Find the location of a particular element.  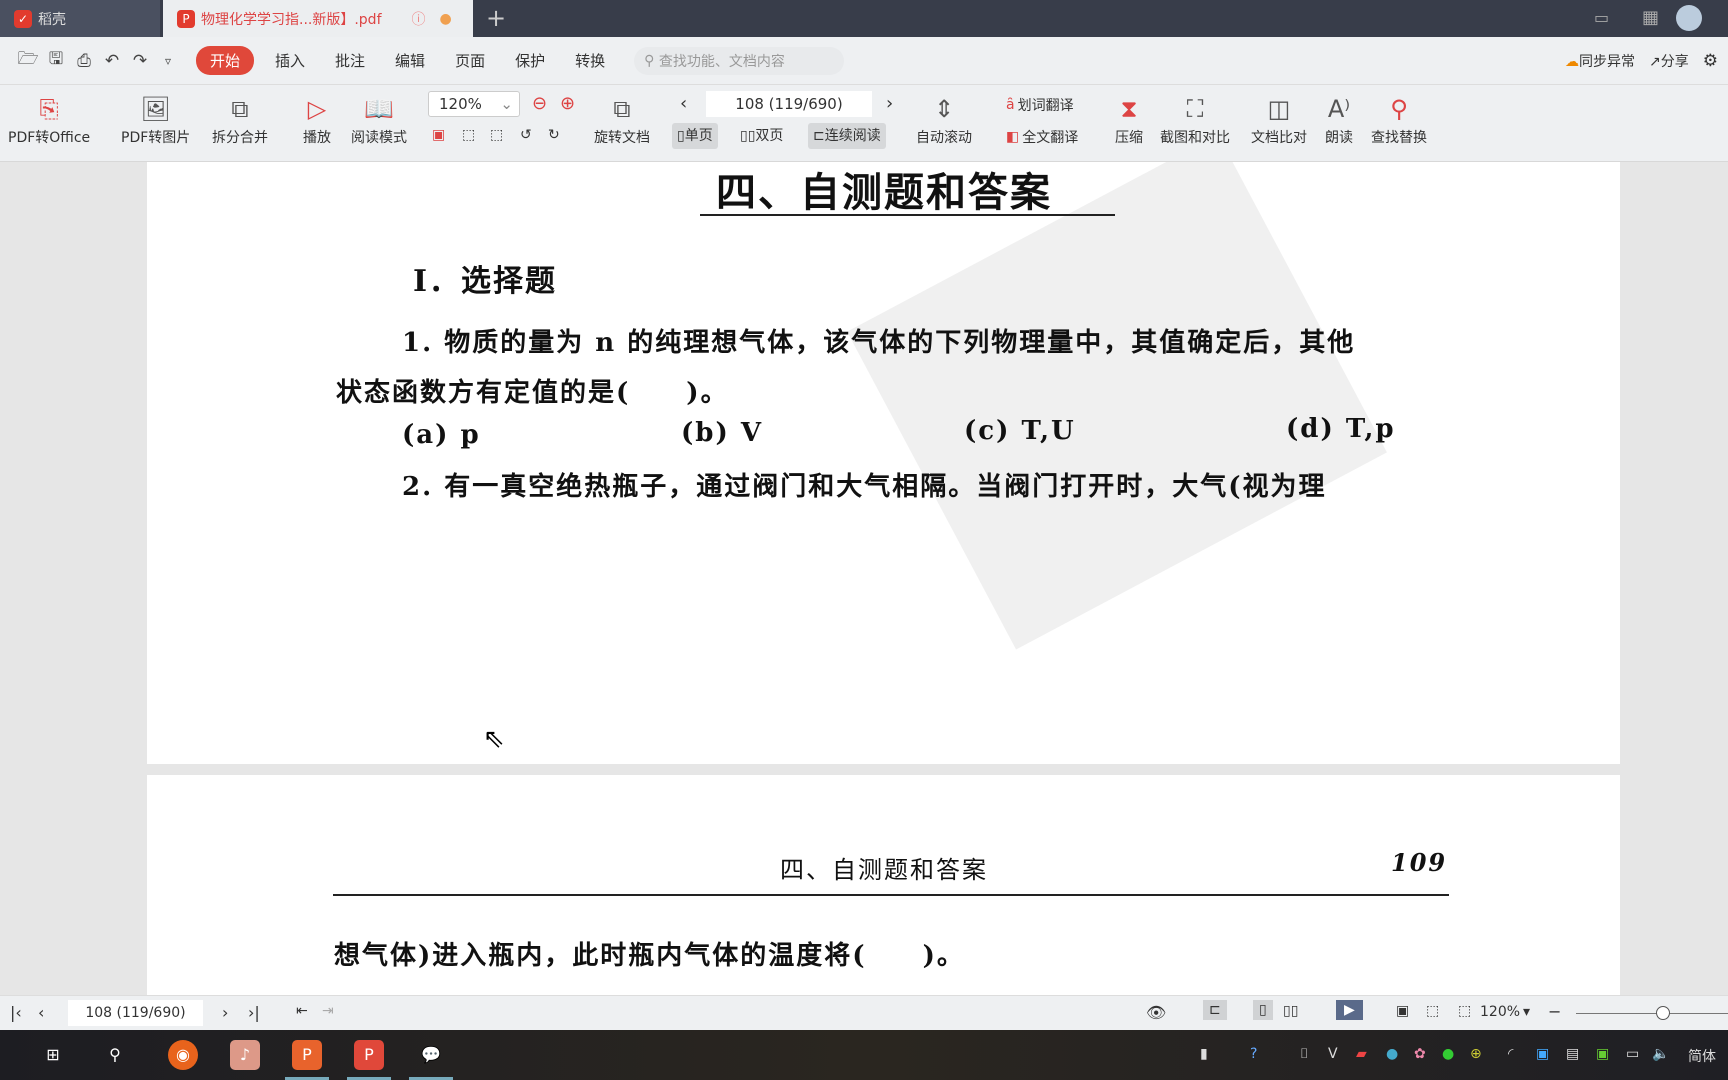

tray-app-icon: ▣ is located at coordinates (1542, 1054).